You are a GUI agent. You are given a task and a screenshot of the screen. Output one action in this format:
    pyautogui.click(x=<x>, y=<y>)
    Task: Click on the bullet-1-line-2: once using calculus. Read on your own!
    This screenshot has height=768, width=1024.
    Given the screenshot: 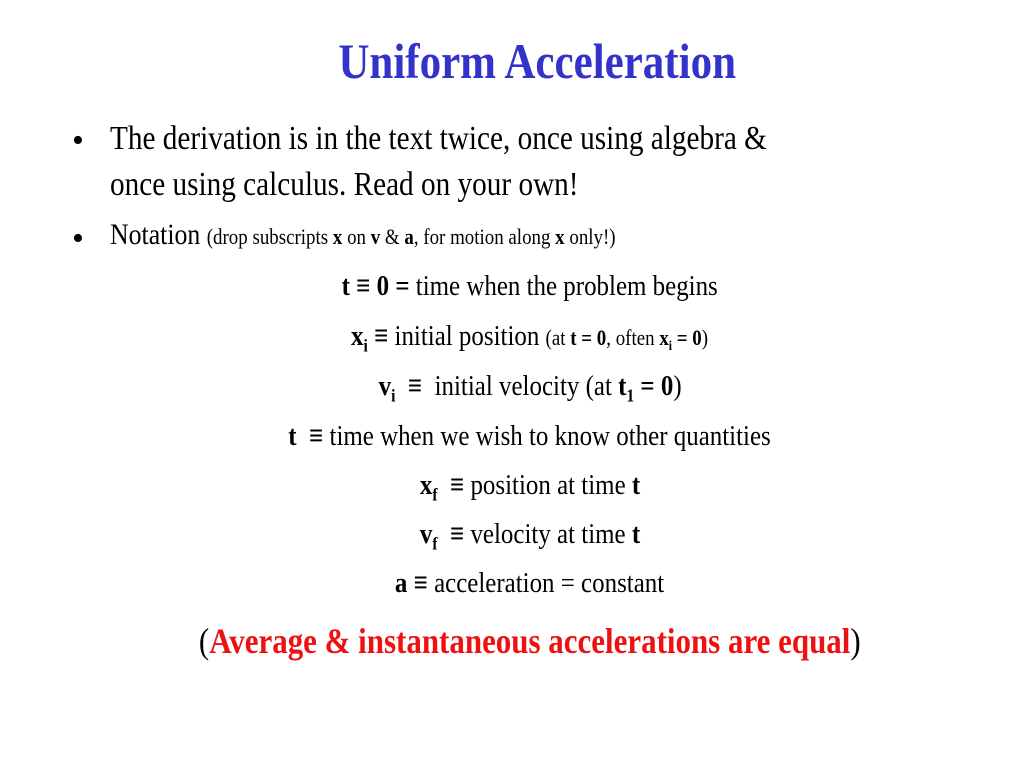 What is the action you would take?
    pyautogui.click(x=344, y=184)
    